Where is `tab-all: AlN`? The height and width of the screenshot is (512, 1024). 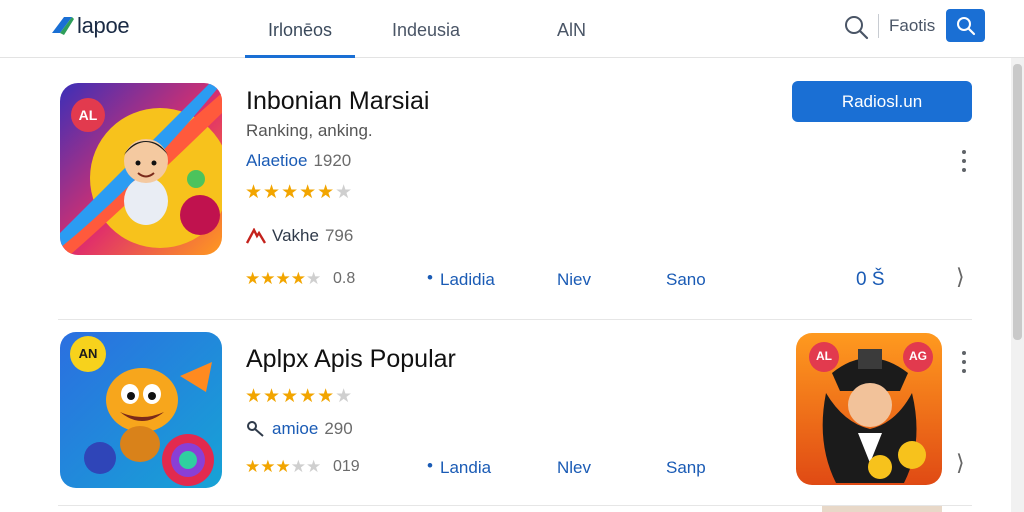 tab-all: AlN is located at coordinates (571, 39).